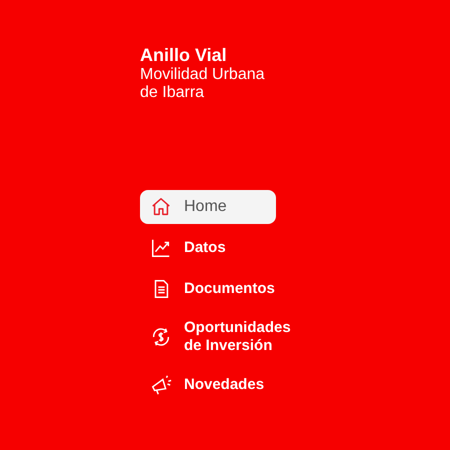 The height and width of the screenshot is (450, 450). What do you see at coordinates (184, 55) in the screenshot?
I see `app-title: Anillo Vial` at bounding box center [184, 55].